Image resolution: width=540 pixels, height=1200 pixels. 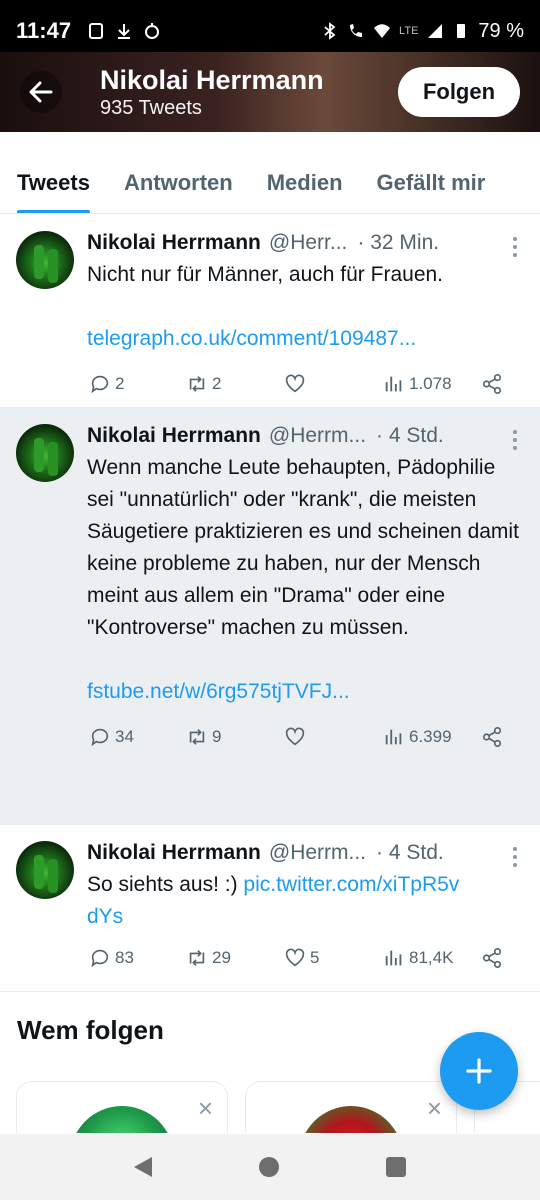 I want to click on system-nav-bar, so click(x=270, y=1167).